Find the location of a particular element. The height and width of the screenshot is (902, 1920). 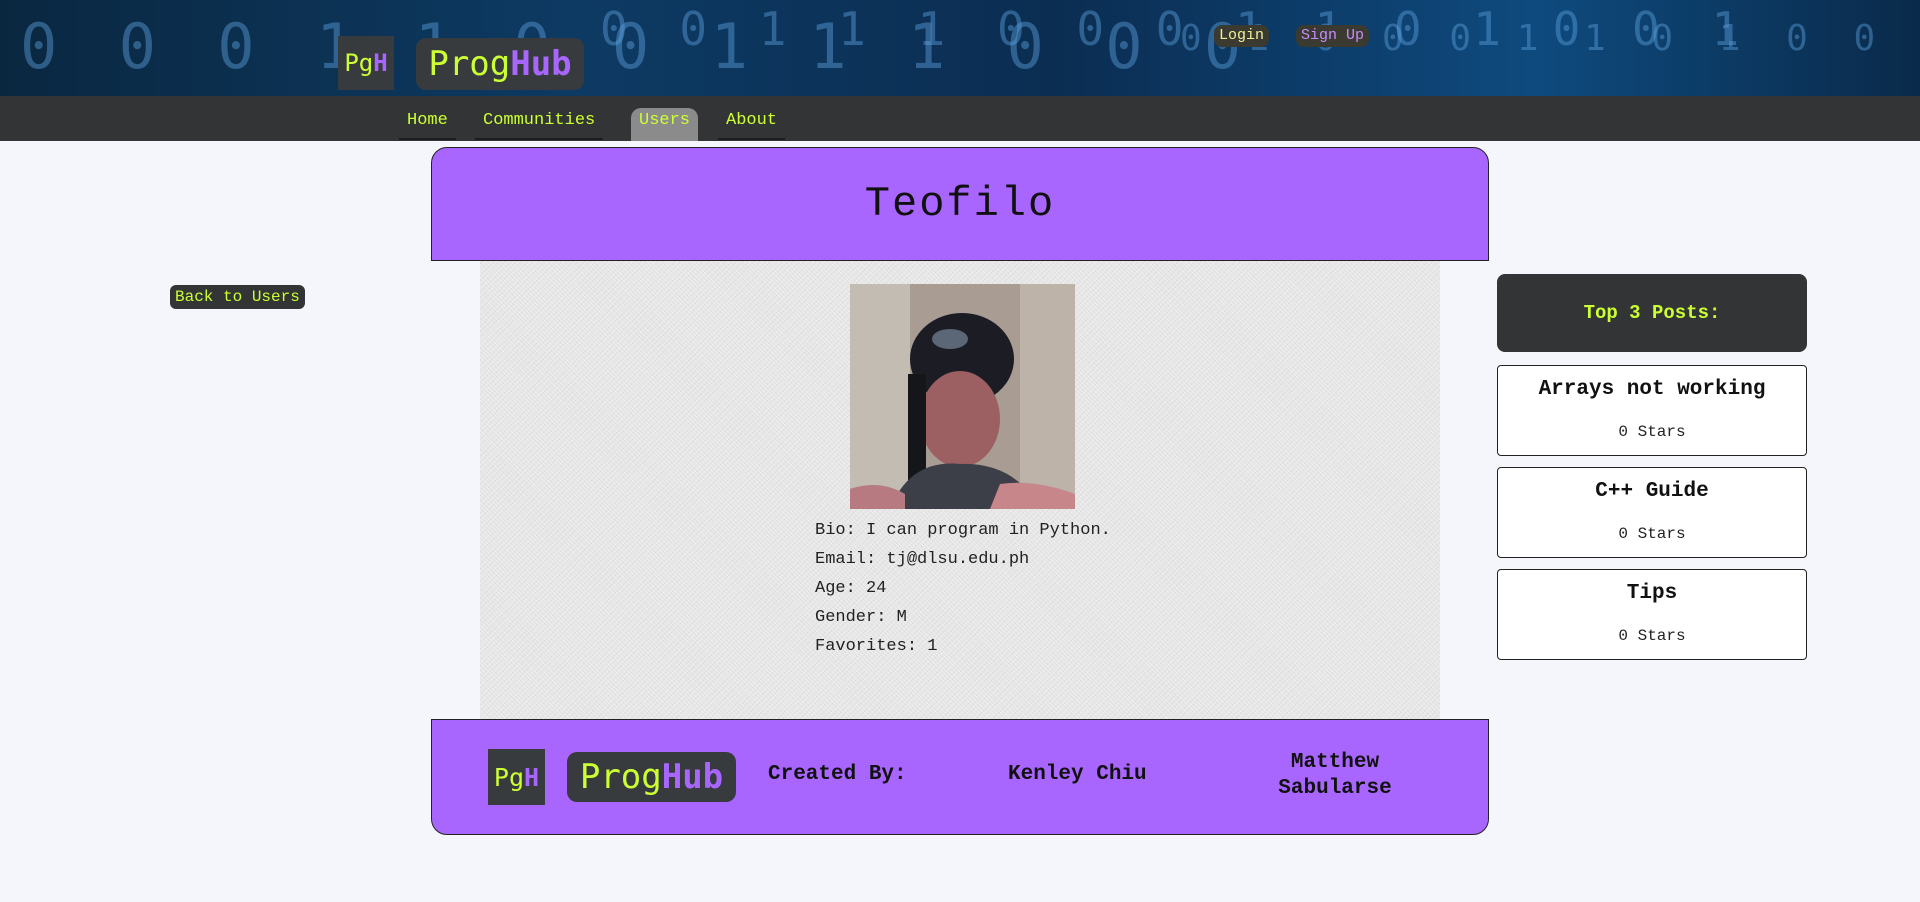

footer-logo-mark-left: Pg is located at coordinates (509, 777).